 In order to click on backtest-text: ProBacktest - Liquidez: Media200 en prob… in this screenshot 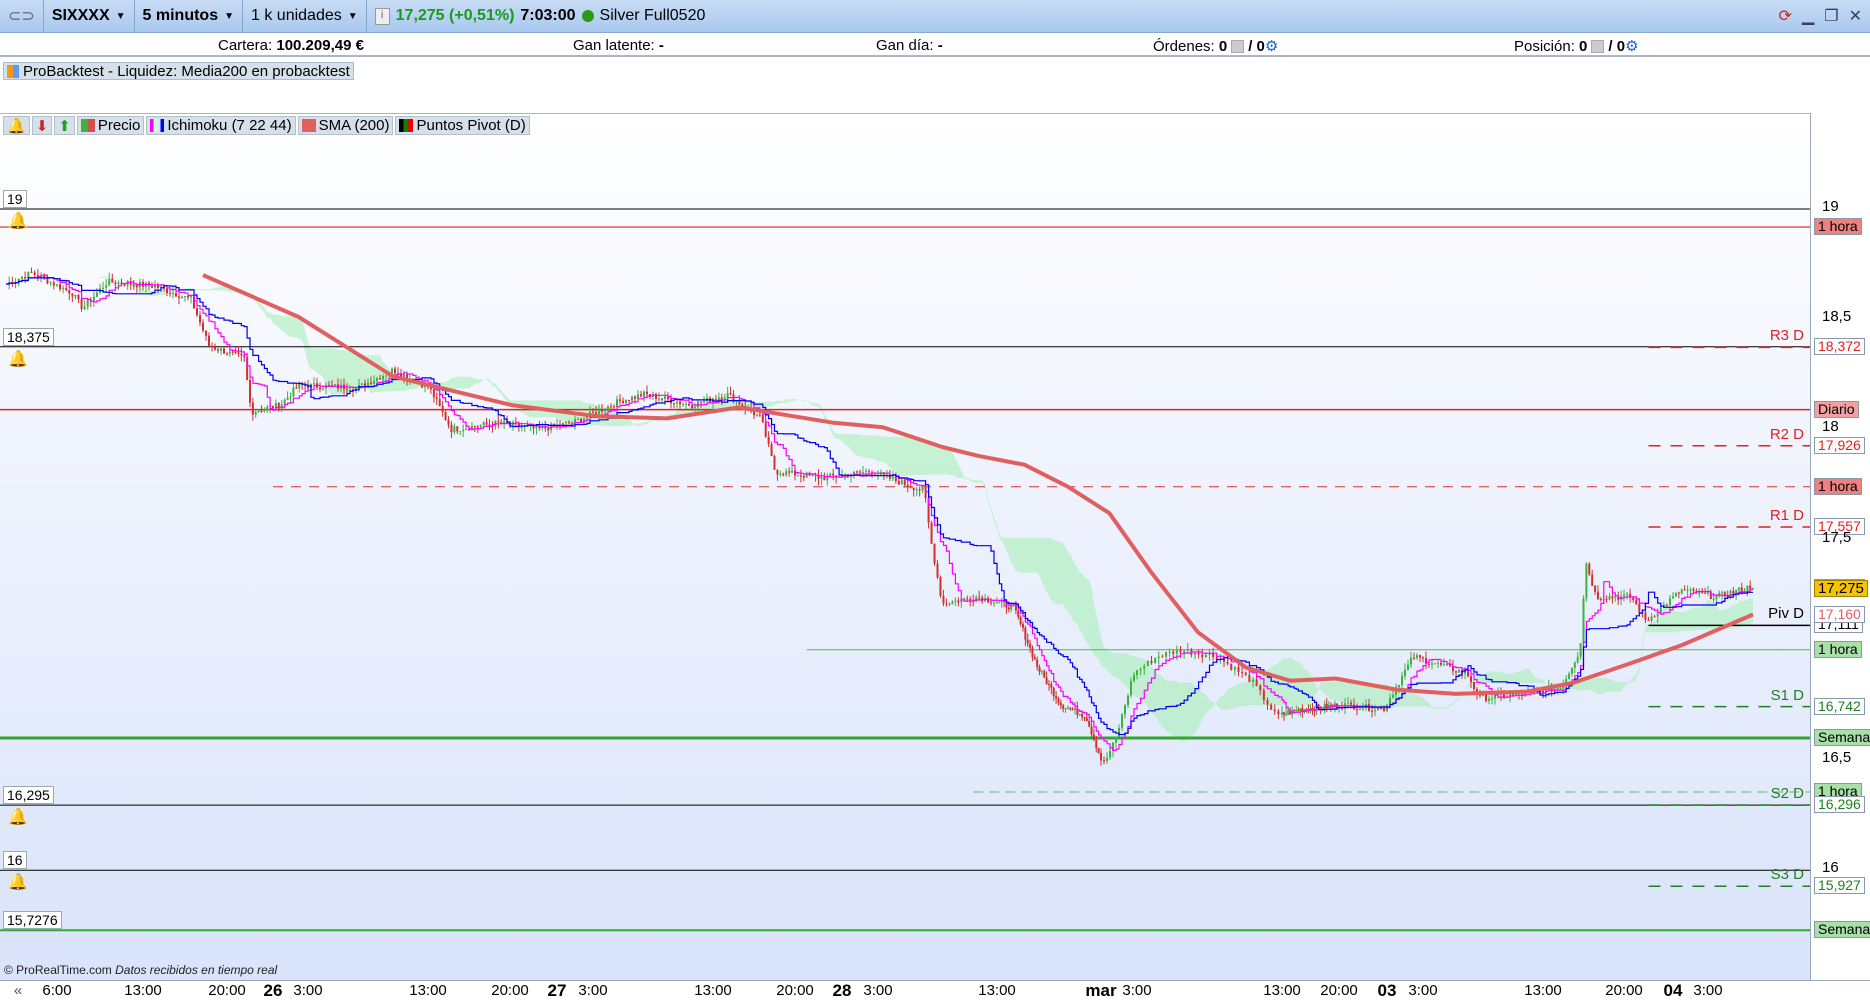, I will do `click(186, 71)`.